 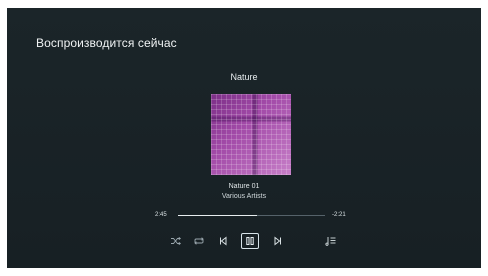 I want to click on previous-icon, so click(x=223, y=241).